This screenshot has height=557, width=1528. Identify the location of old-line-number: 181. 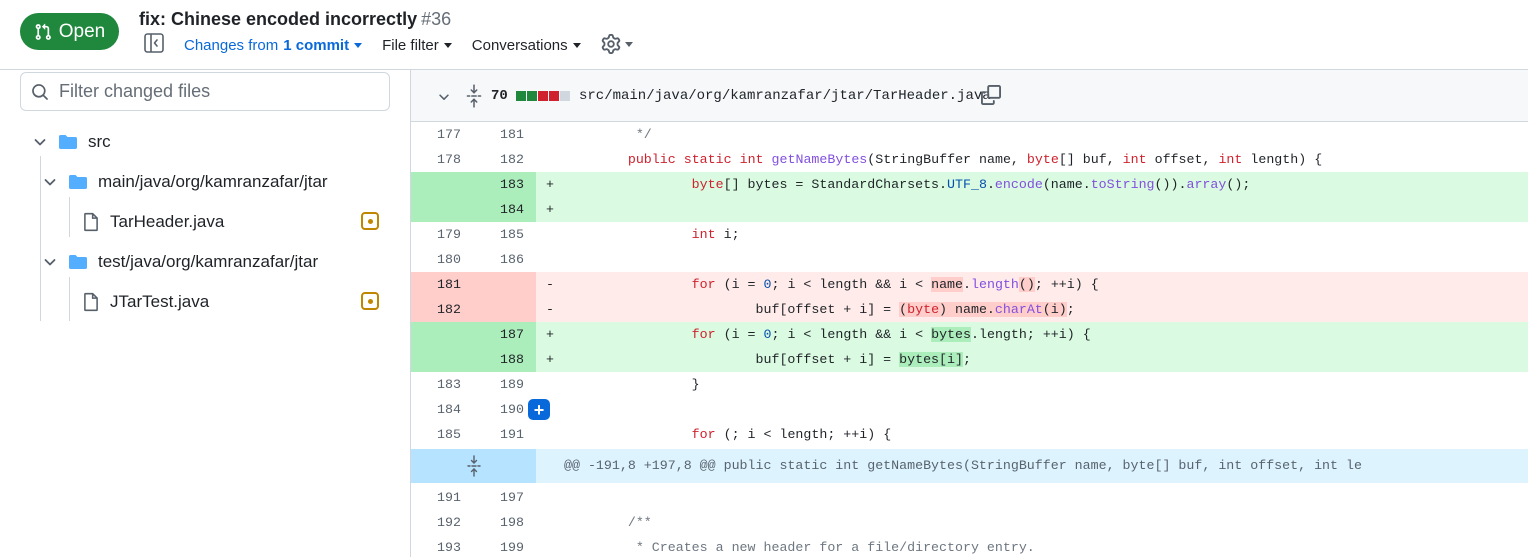
(436, 284).